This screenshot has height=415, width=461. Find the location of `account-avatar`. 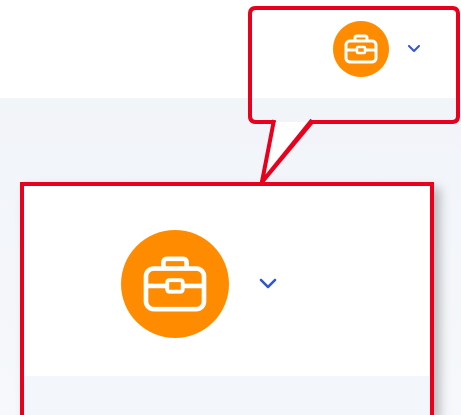

account-avatar is located at coordinates (361, 49).